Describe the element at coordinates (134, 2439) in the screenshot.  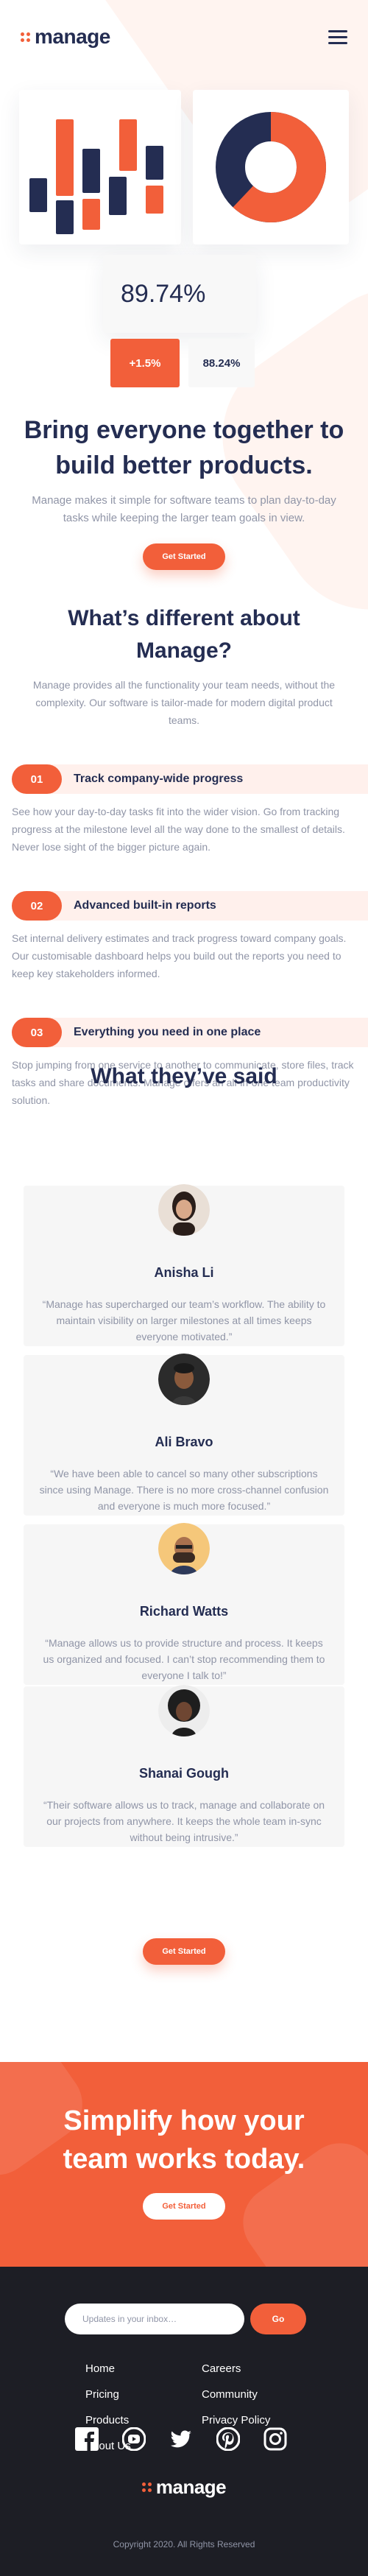
I see `youtube-icon` at that location.